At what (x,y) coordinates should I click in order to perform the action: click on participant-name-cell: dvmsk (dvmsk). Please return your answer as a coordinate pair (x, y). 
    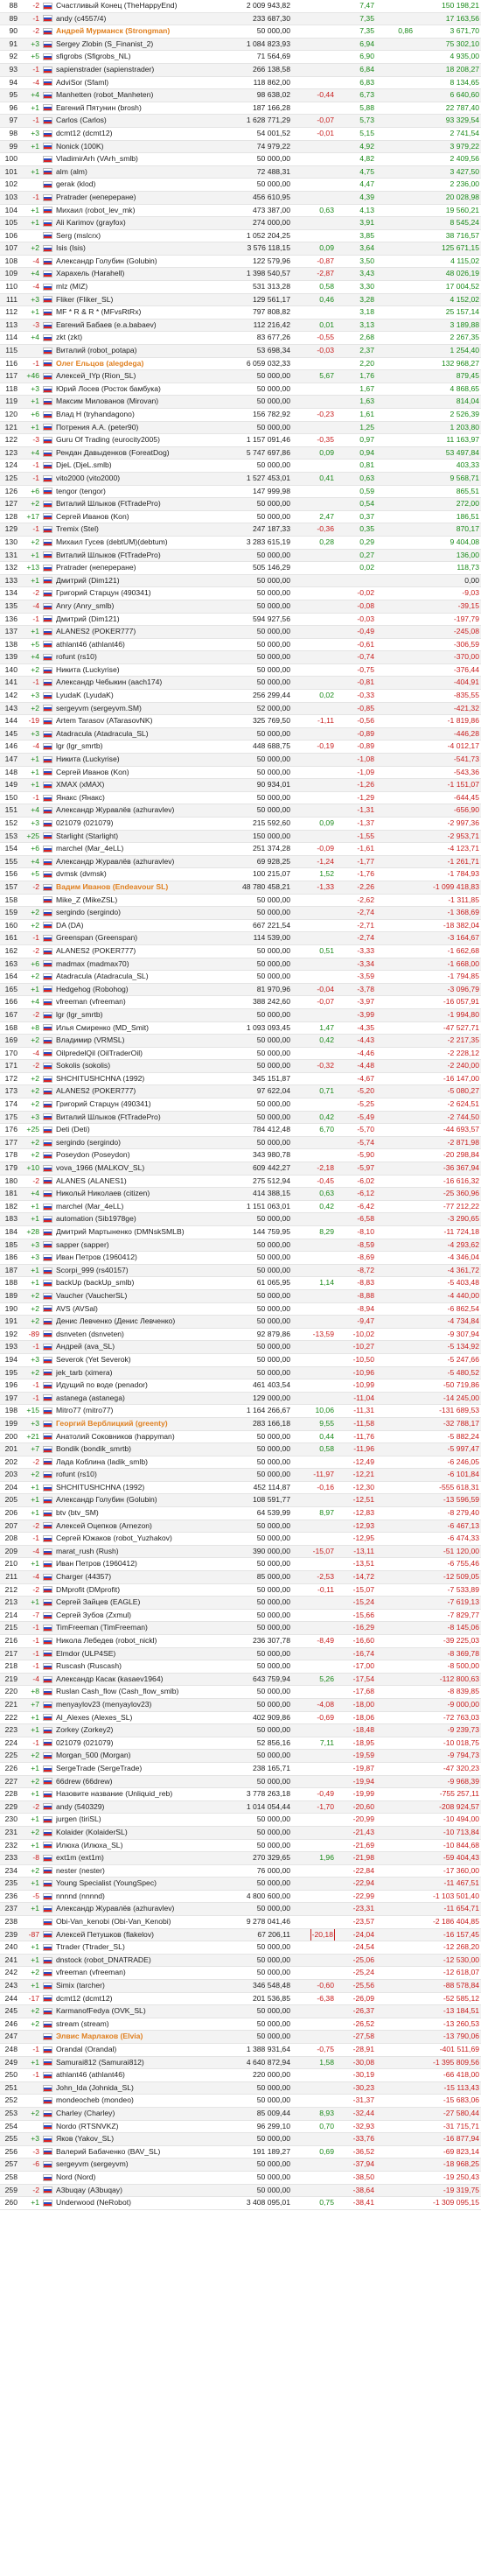
    Looking at the image, I should click on (132, 874).